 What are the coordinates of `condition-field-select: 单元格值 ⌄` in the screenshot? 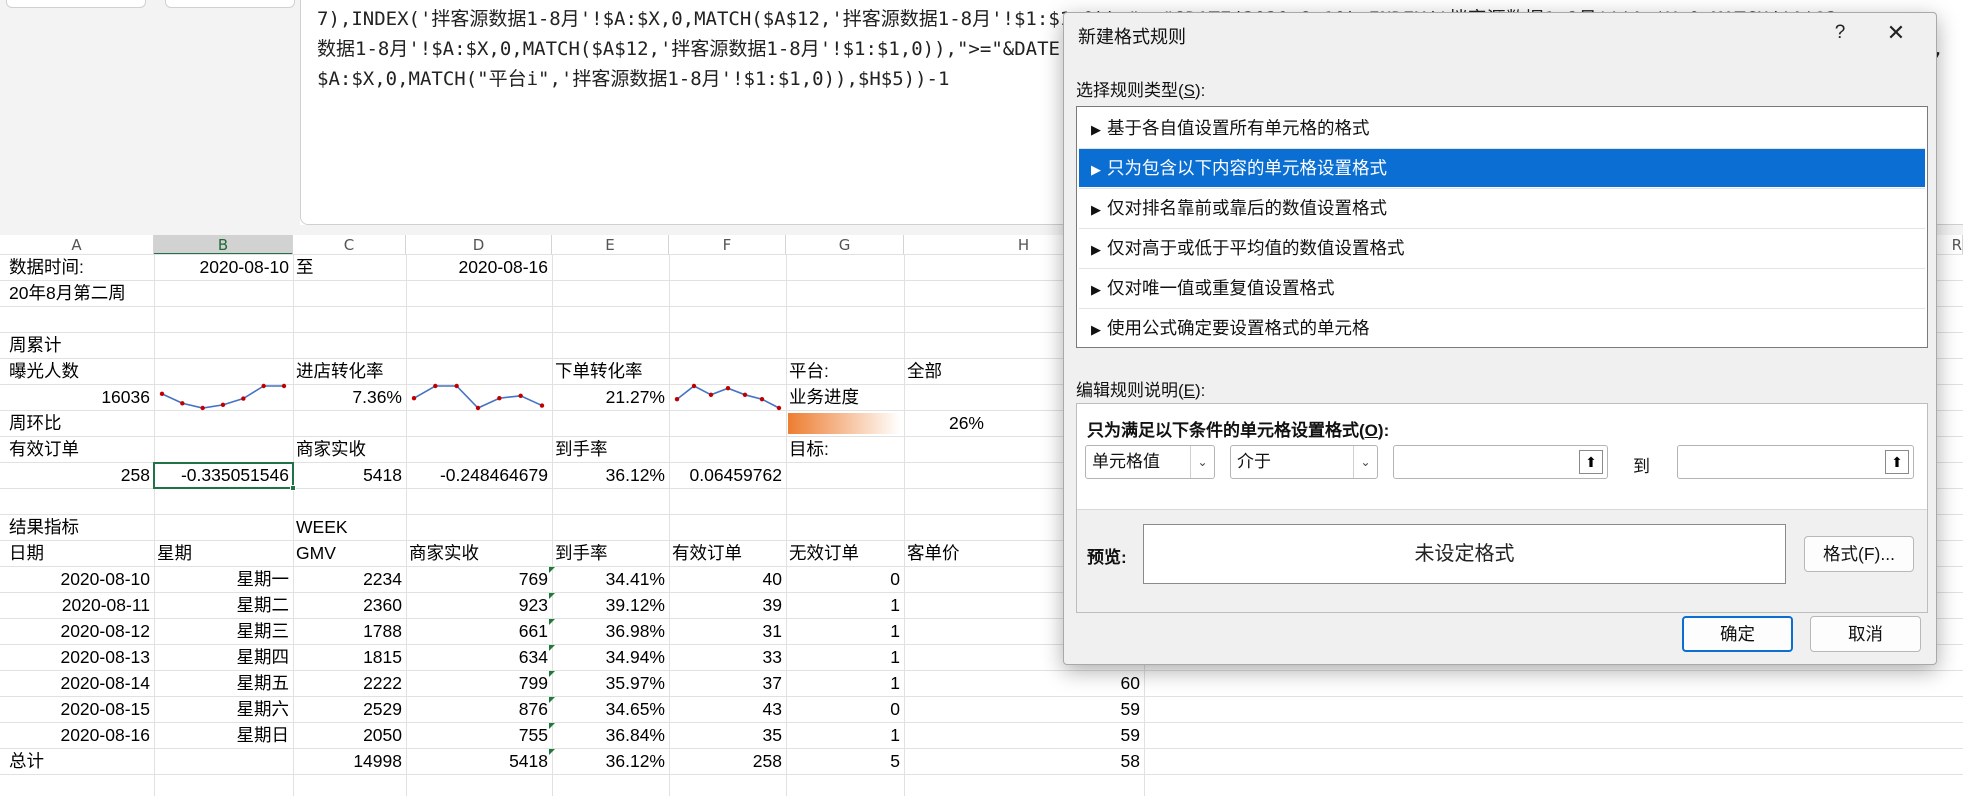 It's located at (1150, 462).